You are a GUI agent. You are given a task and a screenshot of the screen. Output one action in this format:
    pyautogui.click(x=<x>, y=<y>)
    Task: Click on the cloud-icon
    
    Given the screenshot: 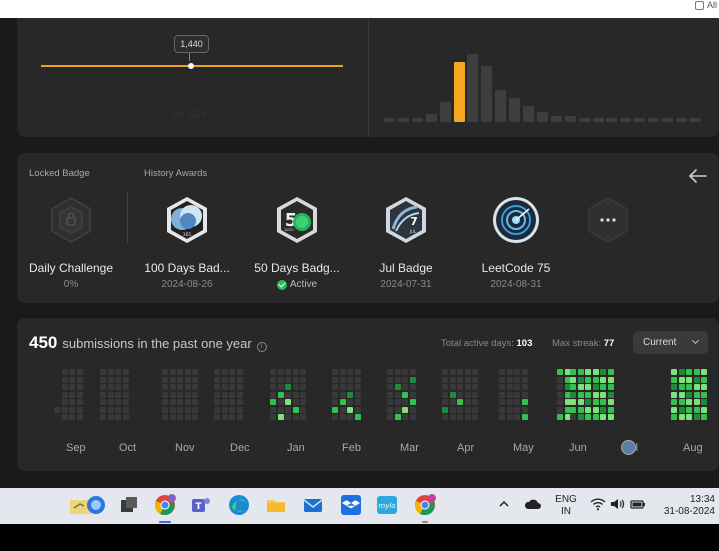 What is the action you would take?
    pyautogui.click(x=533, y=504)
    